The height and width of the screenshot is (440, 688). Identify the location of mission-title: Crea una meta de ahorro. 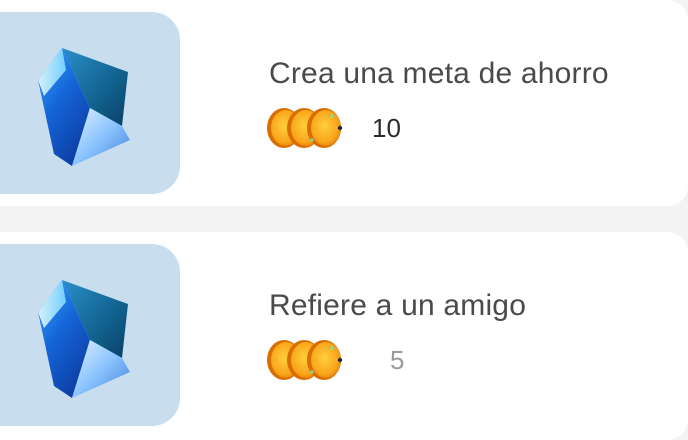
(439, 73).